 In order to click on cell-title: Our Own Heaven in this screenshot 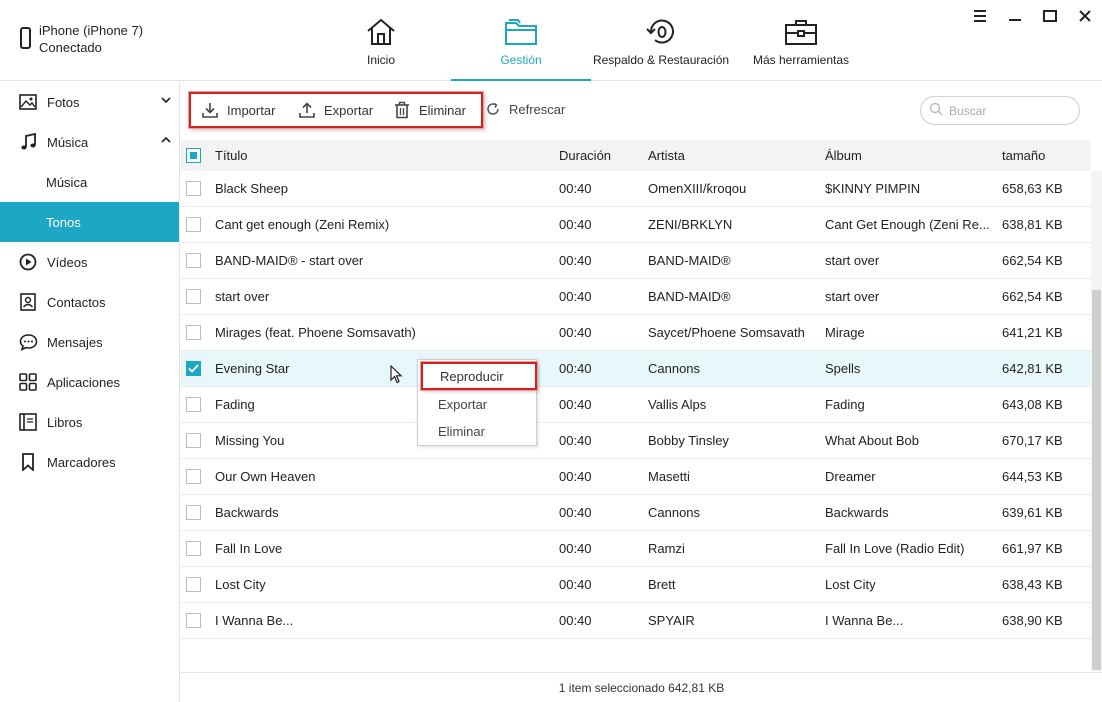, I will do `click(265, 476)`.